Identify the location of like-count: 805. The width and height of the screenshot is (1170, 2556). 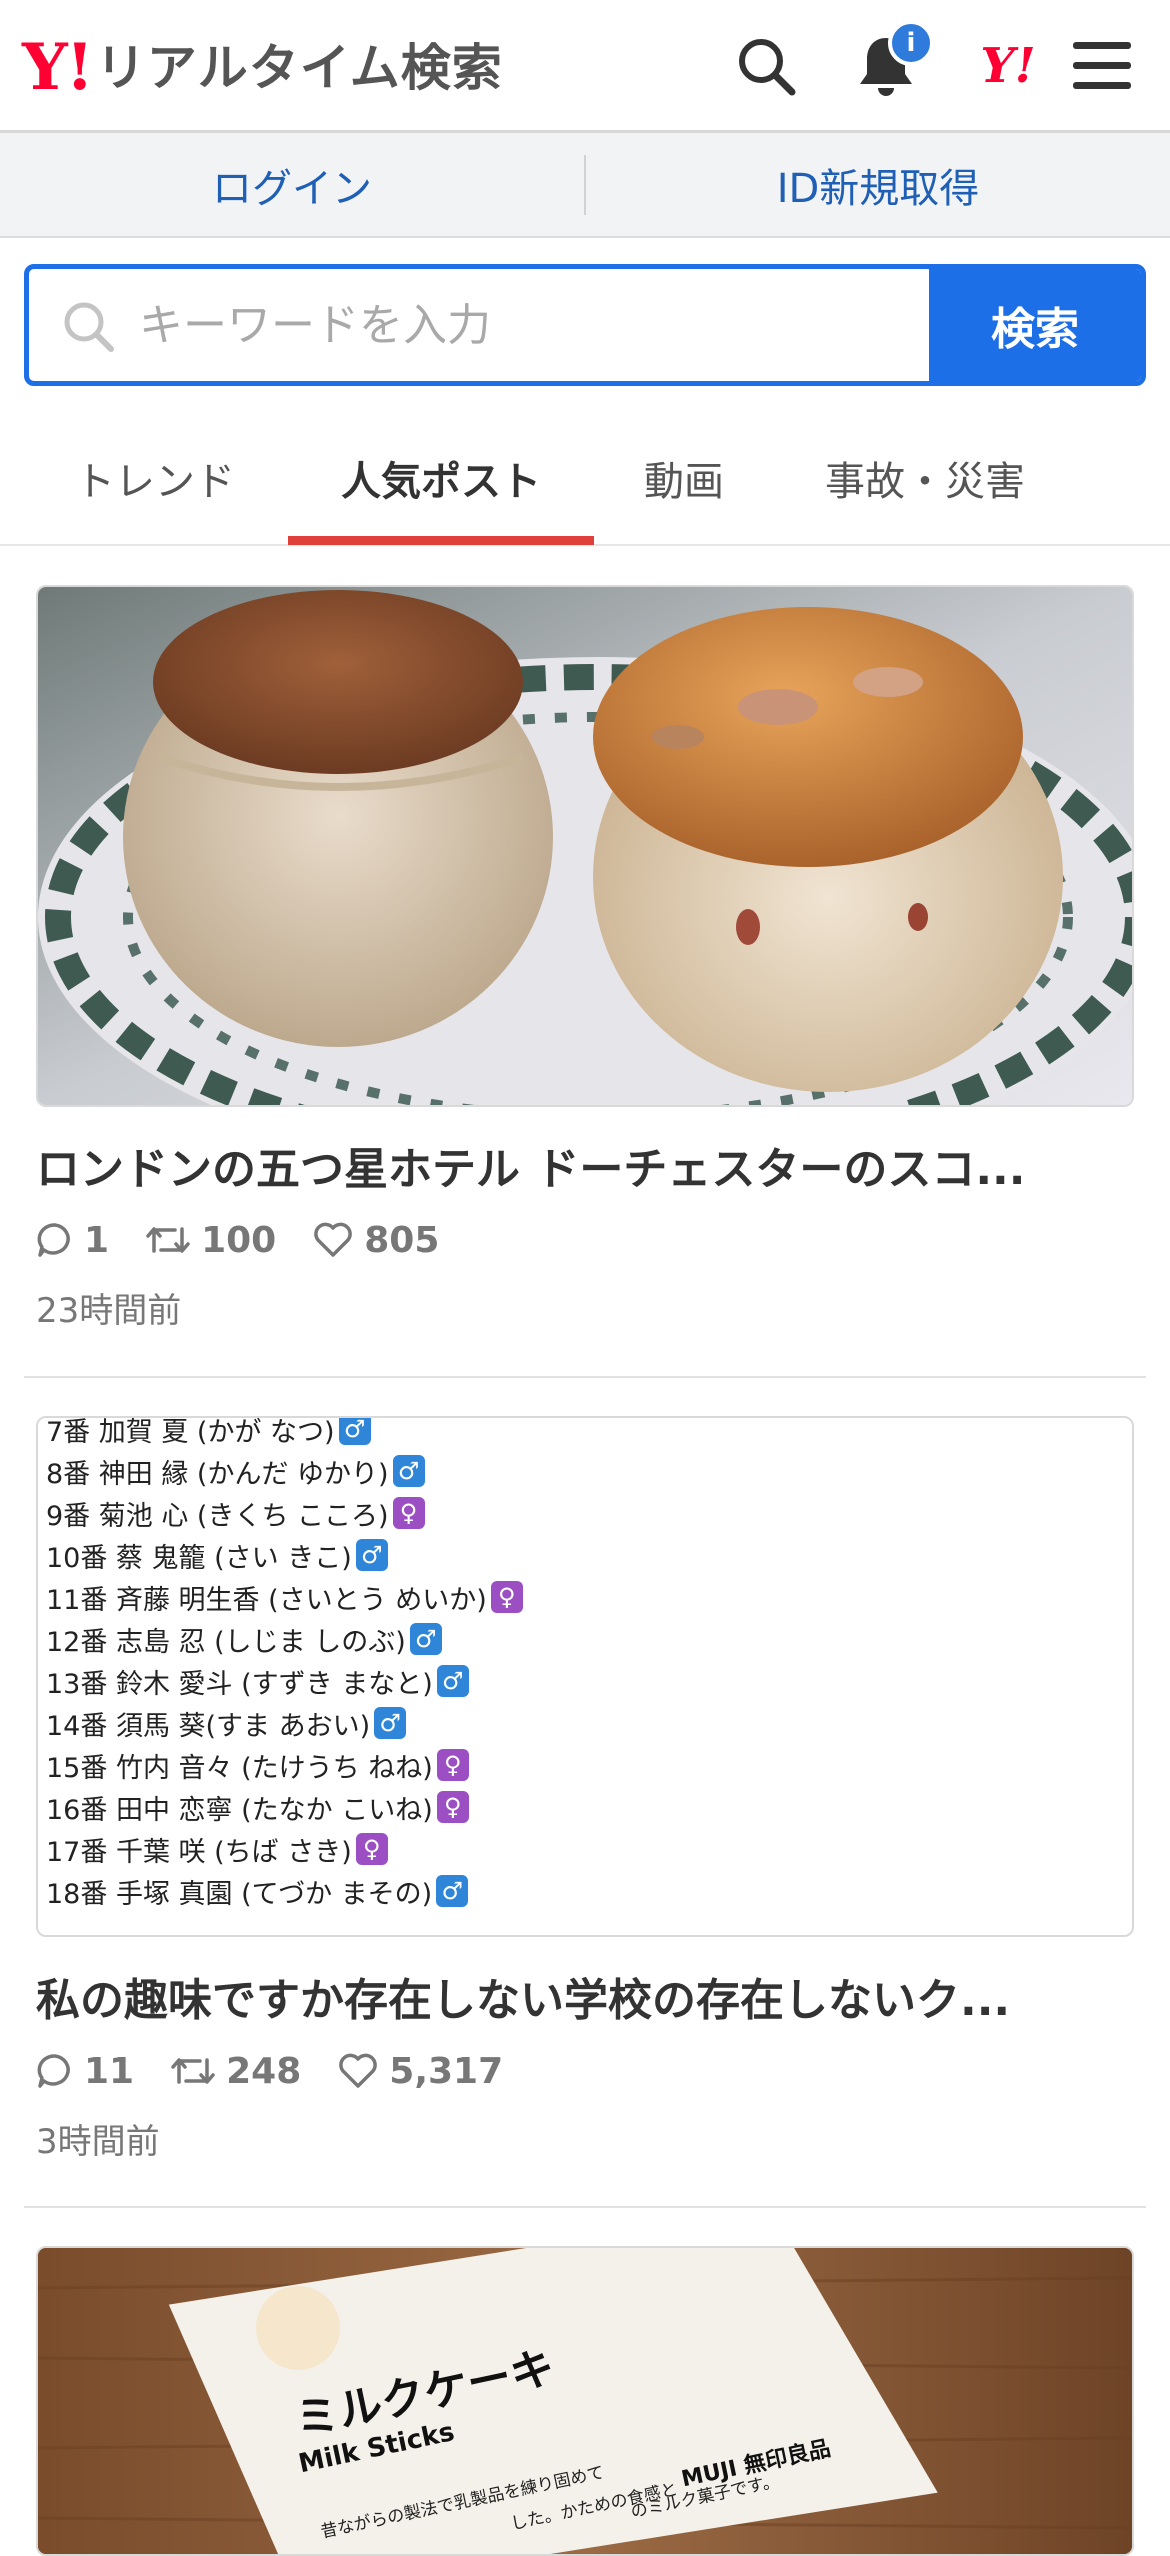
(402, 1240).